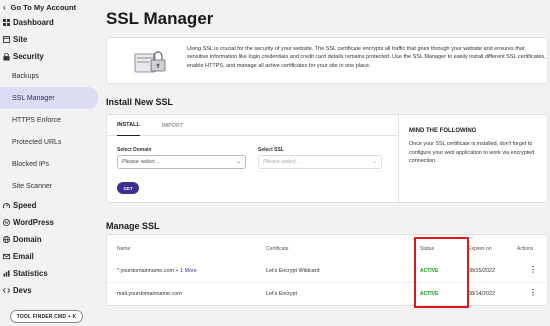  What do you see at coordinates (6, 56) in the screenshot?
I see `lock-icon` at bounding box center [6, 56].